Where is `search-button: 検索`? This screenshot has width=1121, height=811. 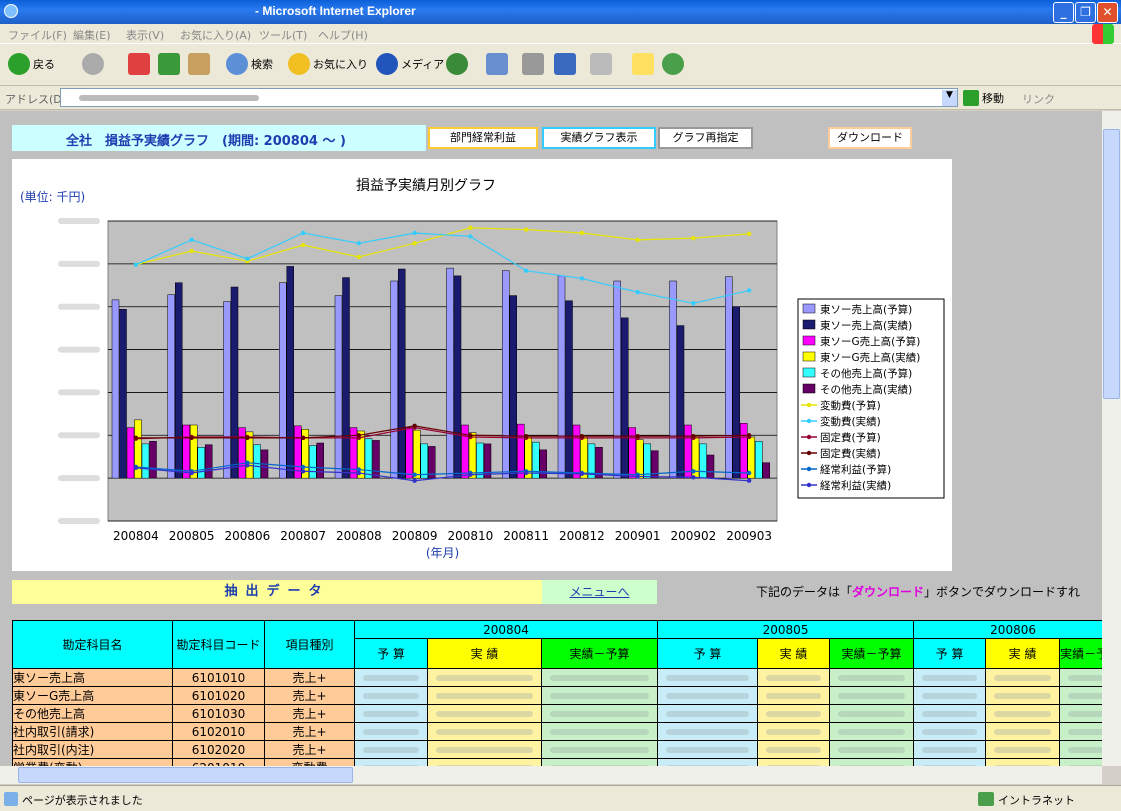 search-button: 検索 is located at coordinates (249, 64).